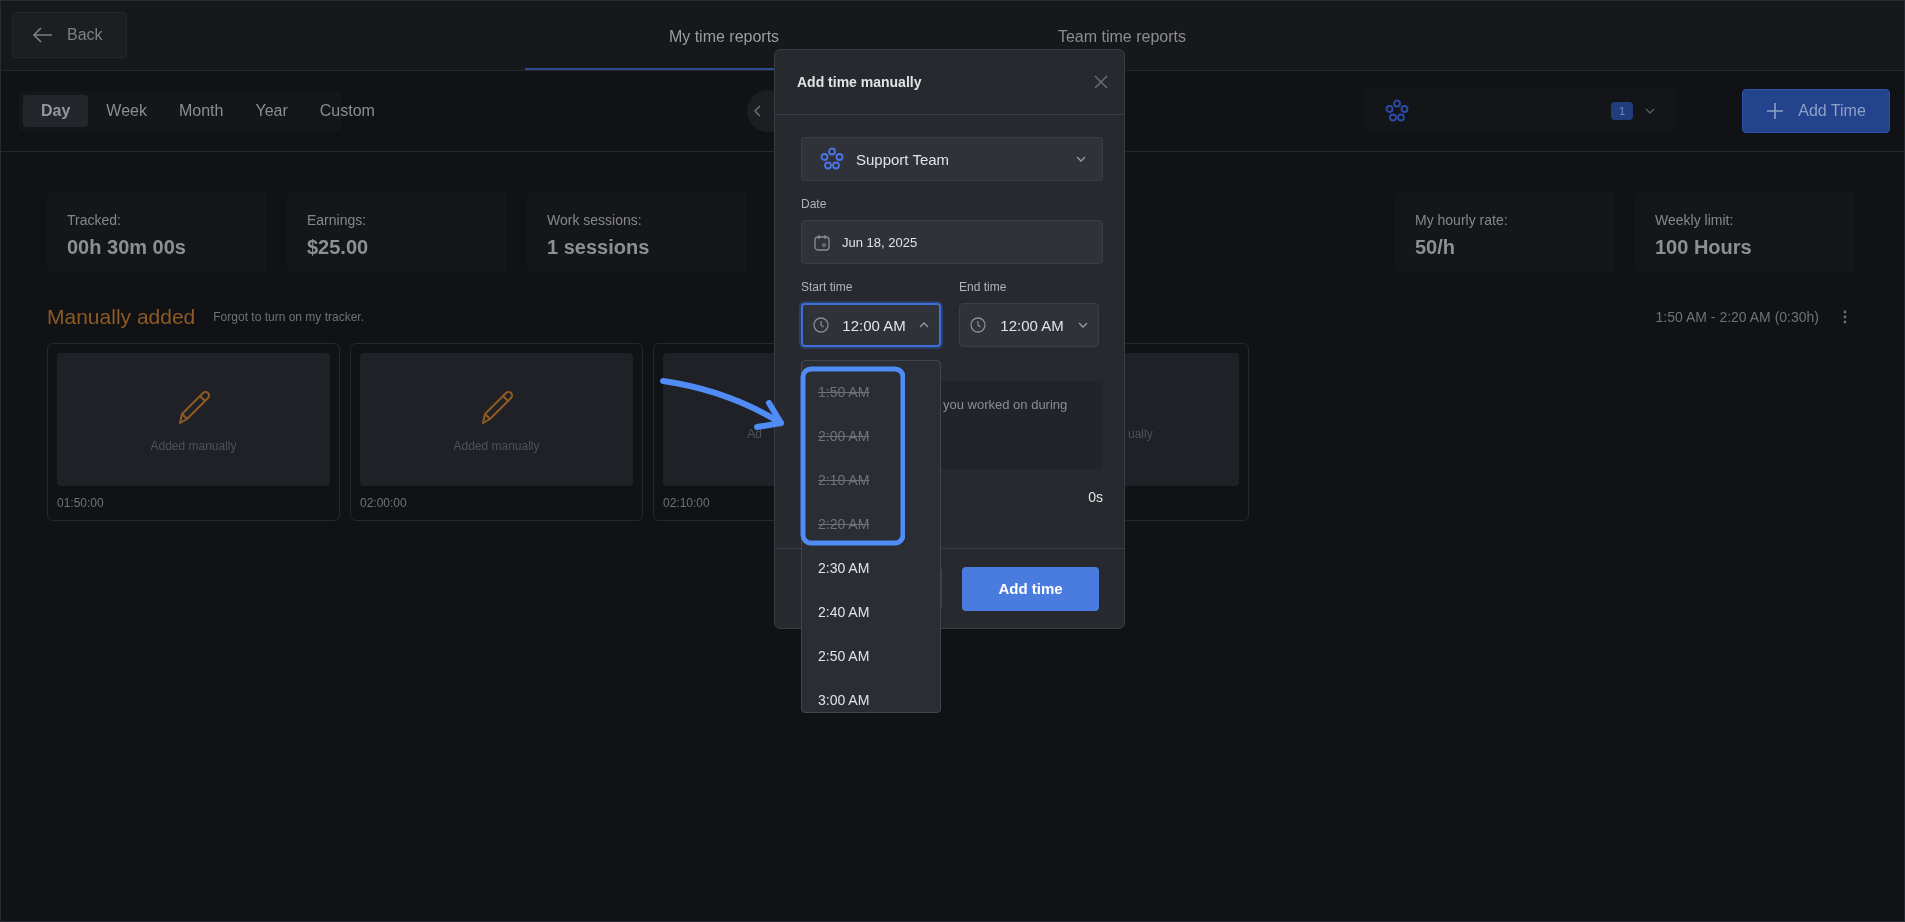 The width and height of the screenshot is (1905, 922). What do you see at coordinates (1695, 220) in the screenshot?
I see `stat-label: Weekly limit:` at bounding box center [1695, 220].